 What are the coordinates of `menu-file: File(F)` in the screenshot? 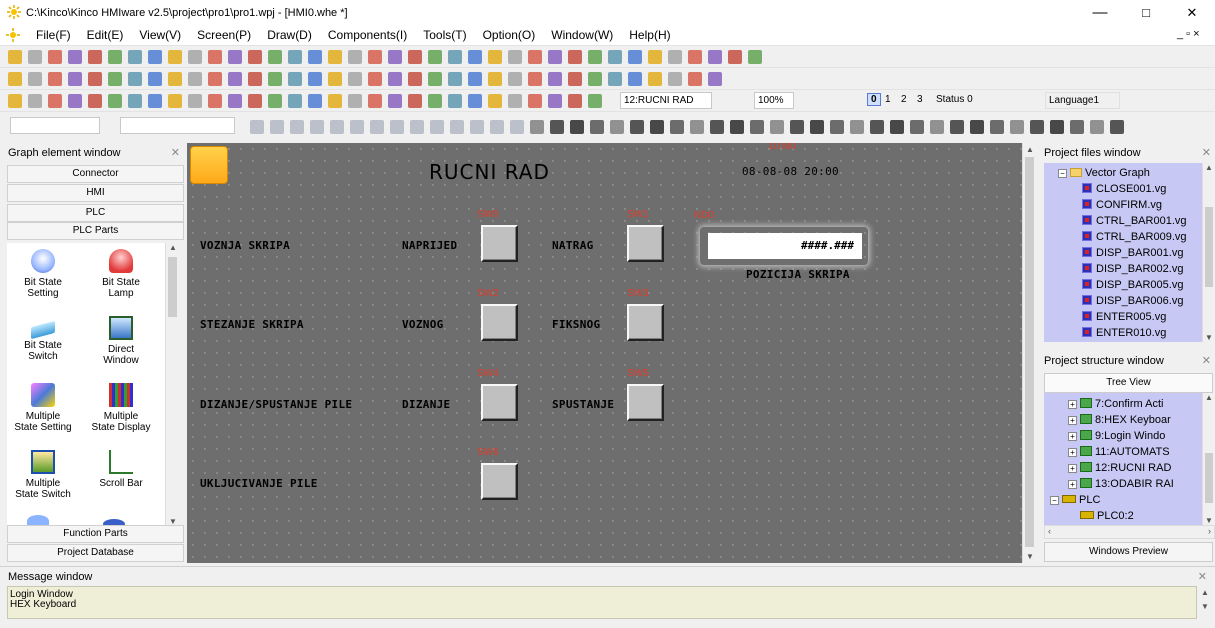 It's located at (53, 35).